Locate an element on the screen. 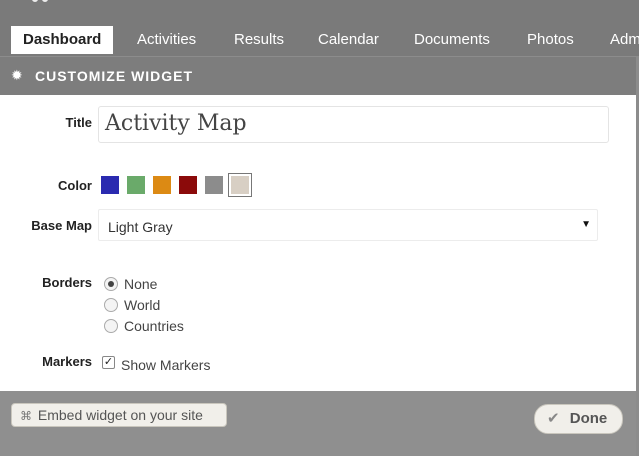 Image resolution: width=639 pixels, height=456 pixels. checkmark-icon: ✔ is located at coordinates (553, 418).